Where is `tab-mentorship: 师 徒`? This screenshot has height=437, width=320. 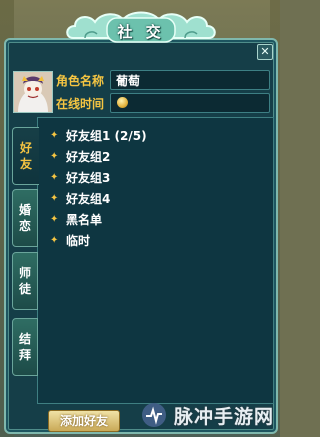
tab-mentorship: 师 徒 is located at coordinates (25, 281).